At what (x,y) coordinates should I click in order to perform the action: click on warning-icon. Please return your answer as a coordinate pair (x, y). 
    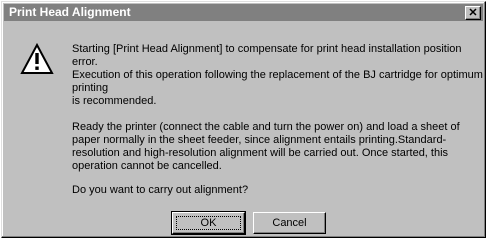
    Looking at the image, I should click on (37, 58).